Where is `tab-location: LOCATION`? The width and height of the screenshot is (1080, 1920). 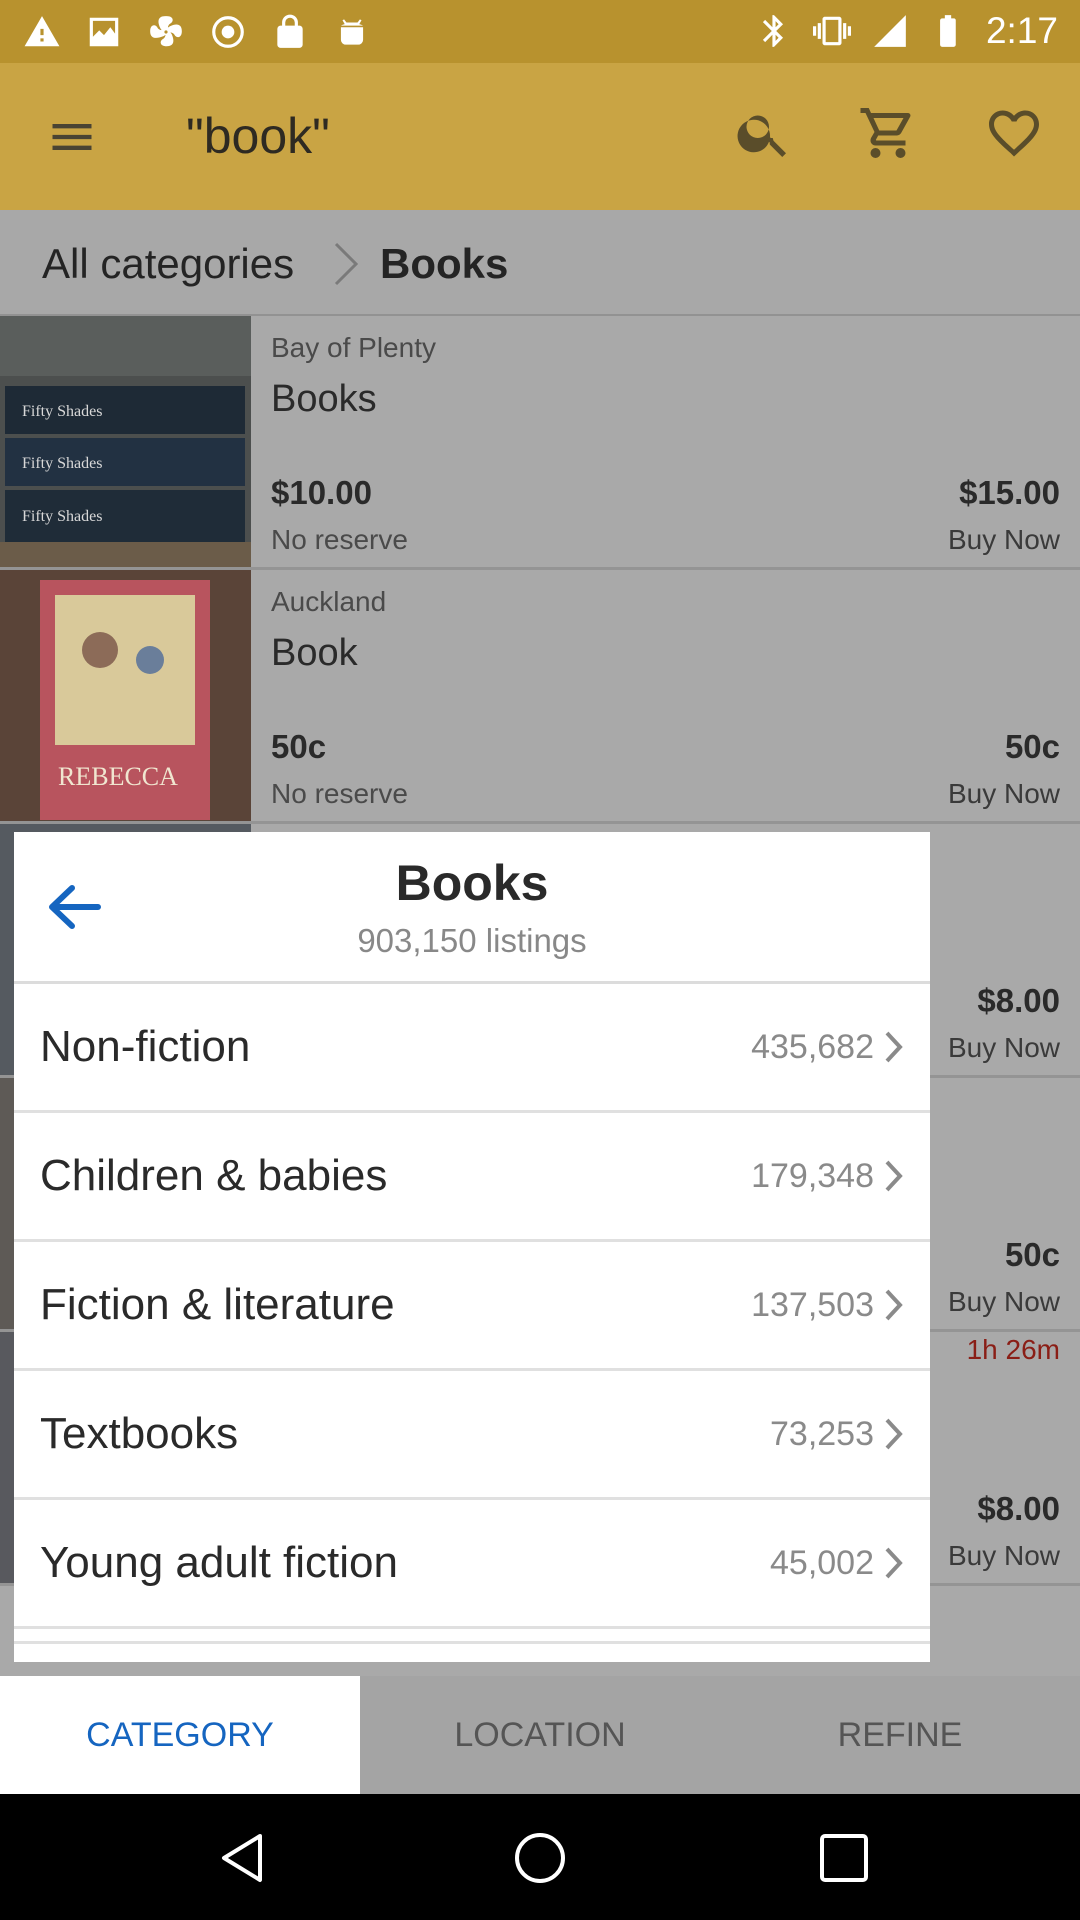
tab-location: LOCATION is located at coordinates (540, 1735).